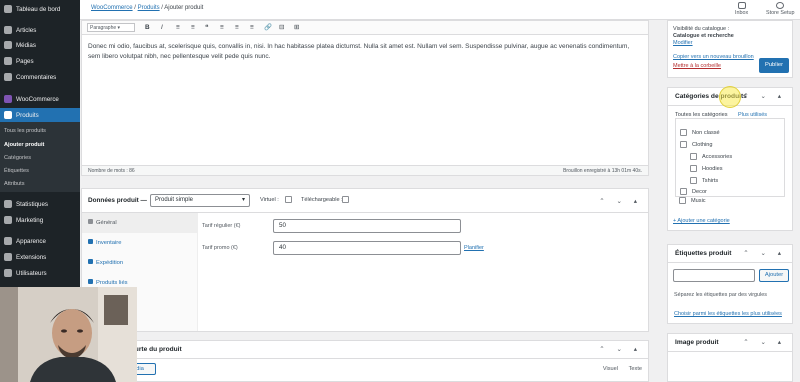 This screenshot has height=382, width=800. What do you see at coordinates (162, 27) in the screenshot?
I see `italic-icon: I` at bounding box center [162, 27].